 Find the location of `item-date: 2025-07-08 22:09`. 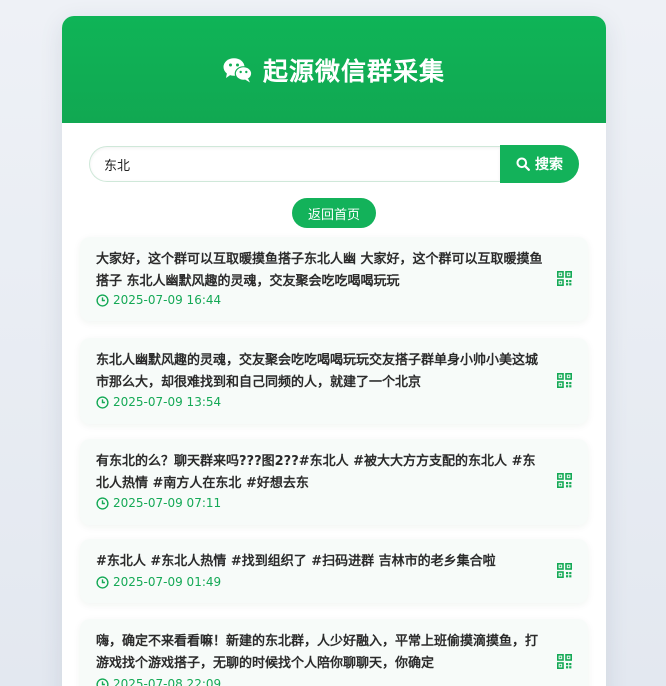

item-date: 2025-07-08 22:09 is located at coordinates (158, 681).